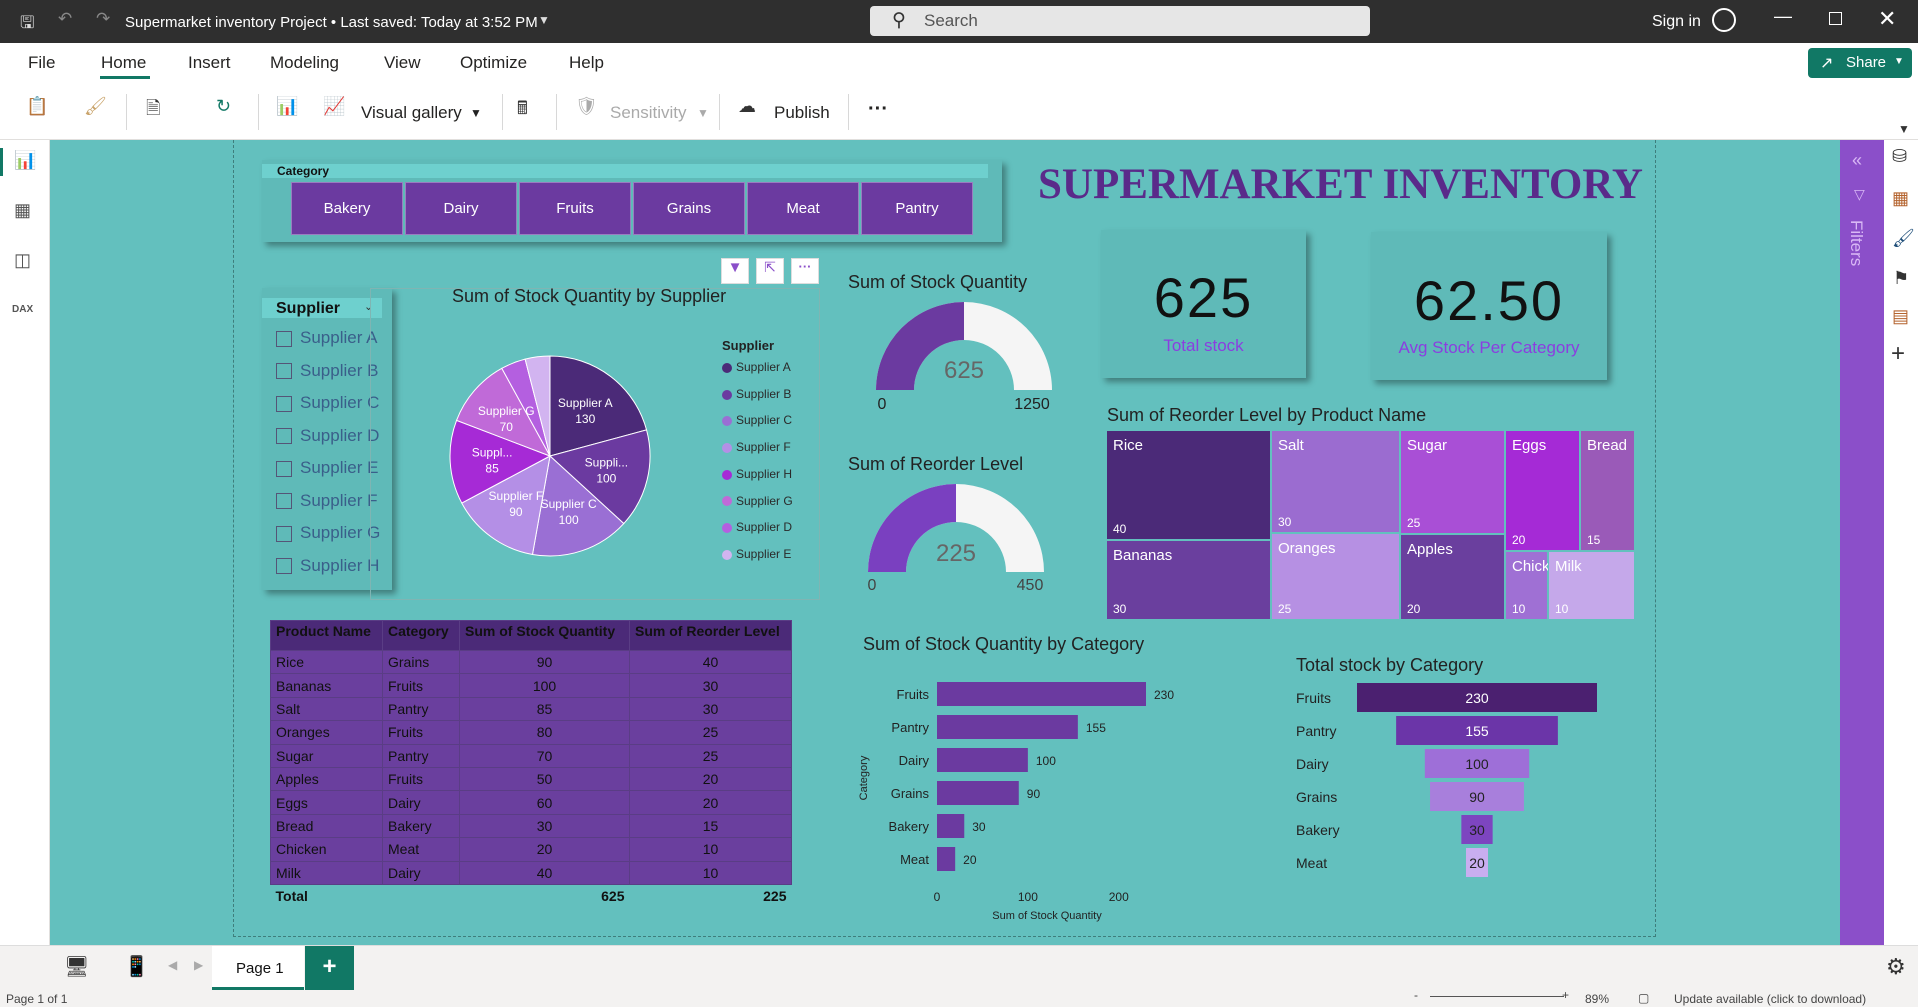  What do you see at coordinates (756, 447) in the screenshot?
I see `legend-item: Supplier F` at bounding box center [756, 447].